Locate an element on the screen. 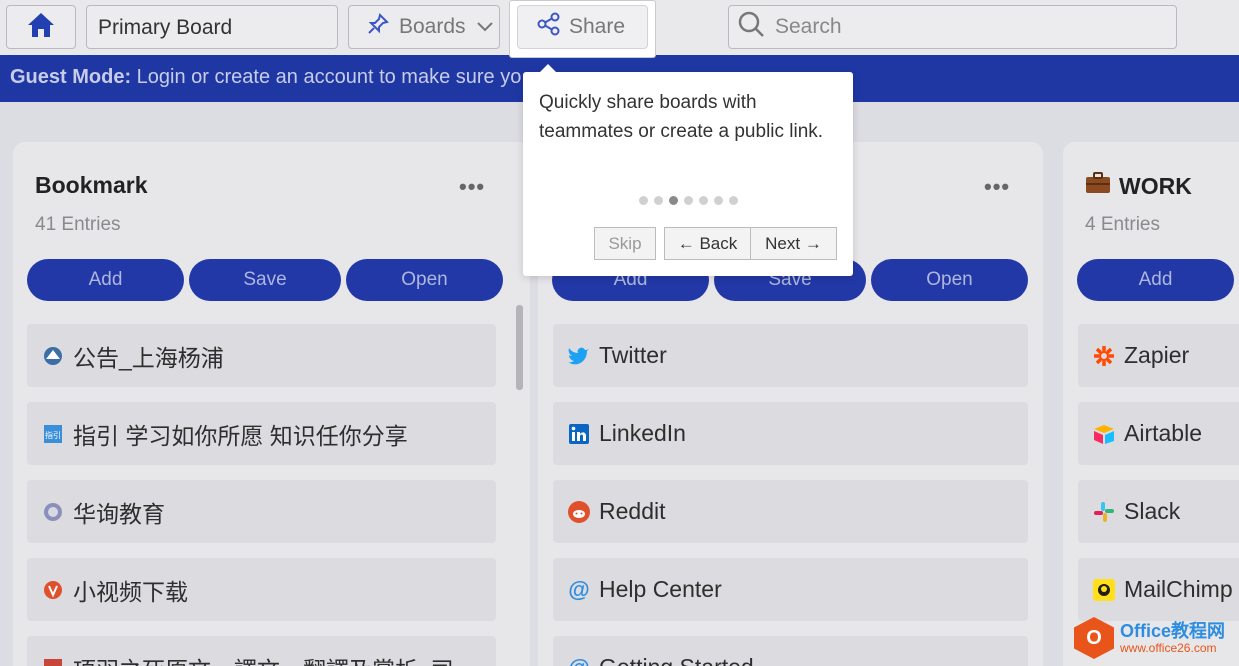 The image size is (1239, 666). globe-icon is located at coordinates (53, 512).